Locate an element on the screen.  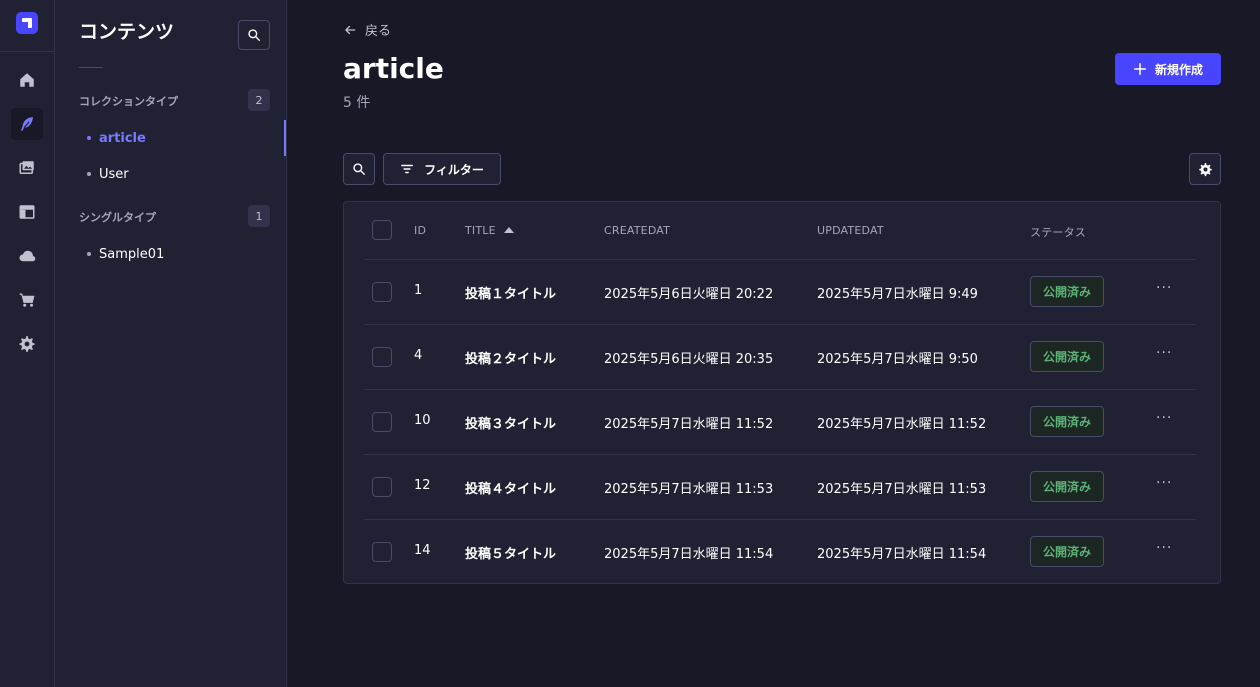
back-link: 戻る is located at coordinates (367, 29).